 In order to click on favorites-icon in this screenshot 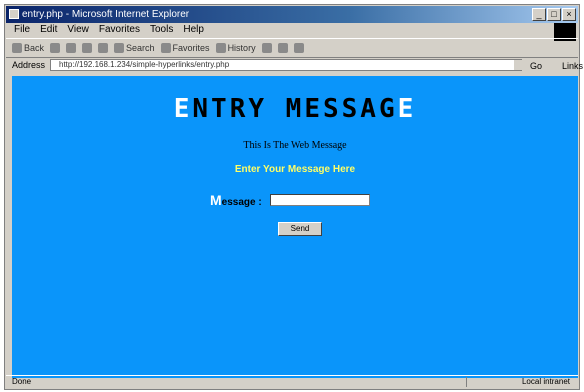, I will do `click(165, 48)`.